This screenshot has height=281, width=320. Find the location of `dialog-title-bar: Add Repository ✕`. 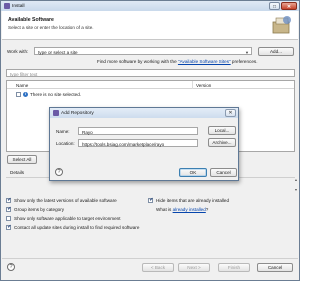

dialog-title-bar: Add Repository ✕ is located at coordinates (144, 113).